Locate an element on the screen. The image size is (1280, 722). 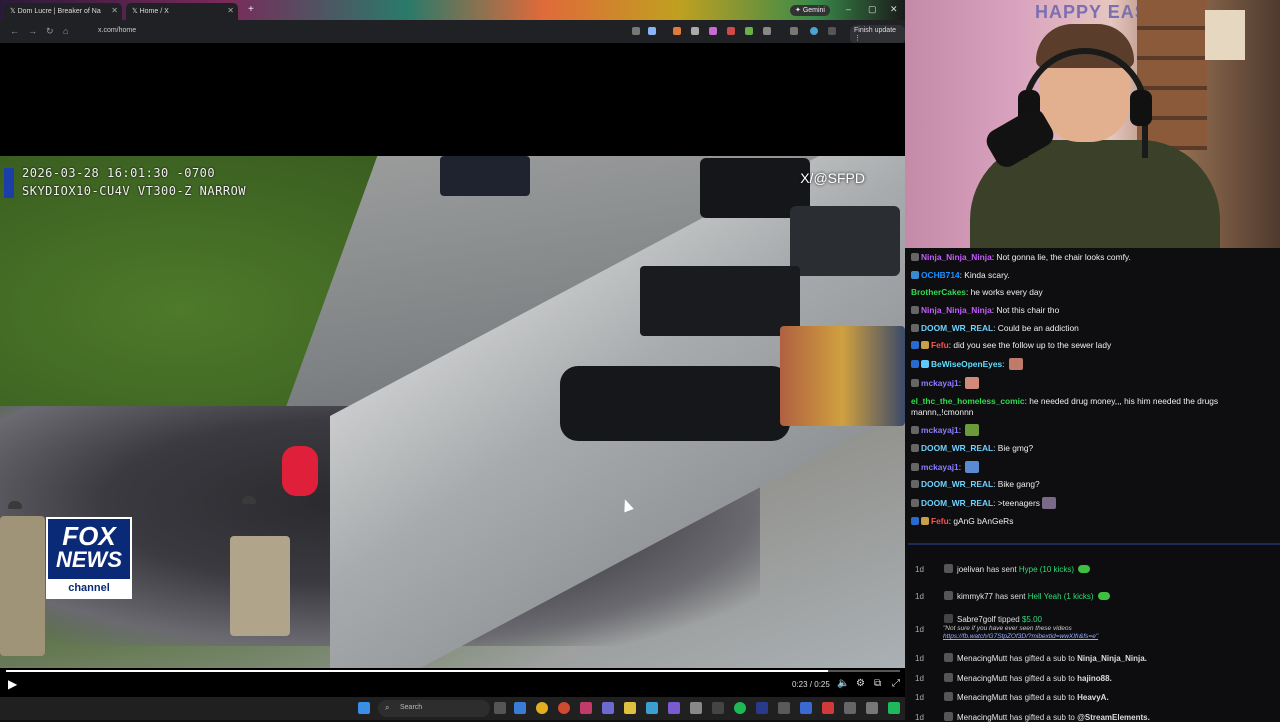
settings-icon: ⚙ is located at coordinates (860, 683).